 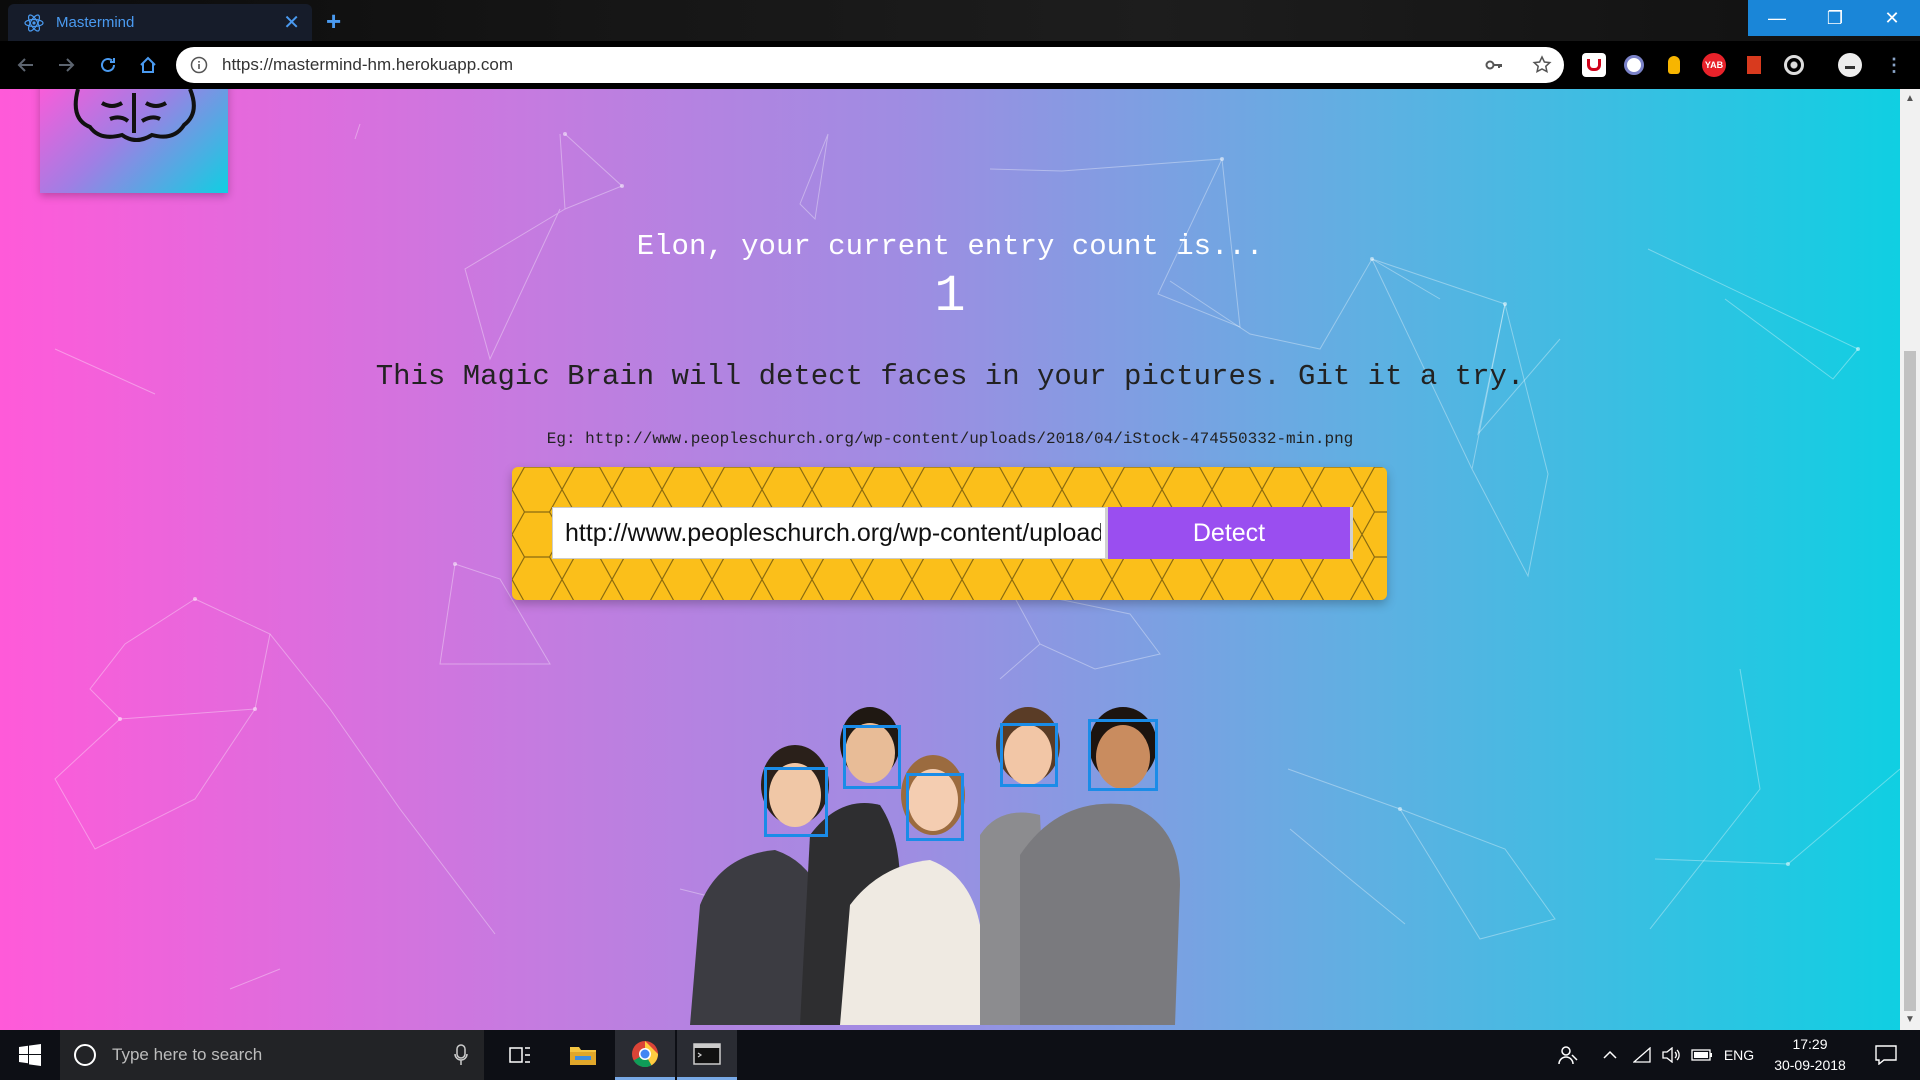 What do you see at coordinates (26, 65) in the screenshot?
I see `back-icon` at bounding box center [26, 65].